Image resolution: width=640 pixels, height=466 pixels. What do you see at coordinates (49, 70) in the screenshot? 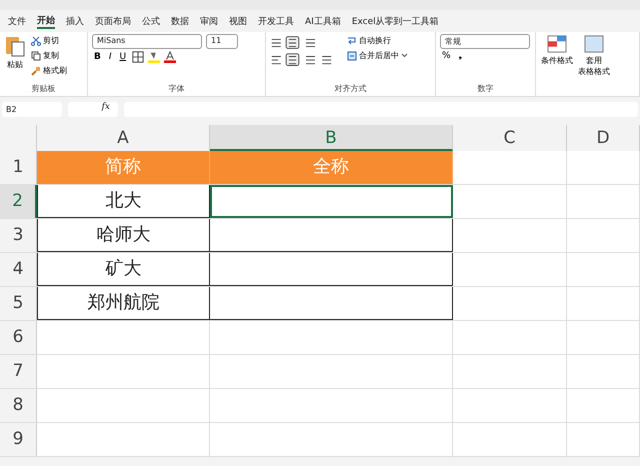
I see `format-painter-button: 格式刷` at bounding box center [49, 70].